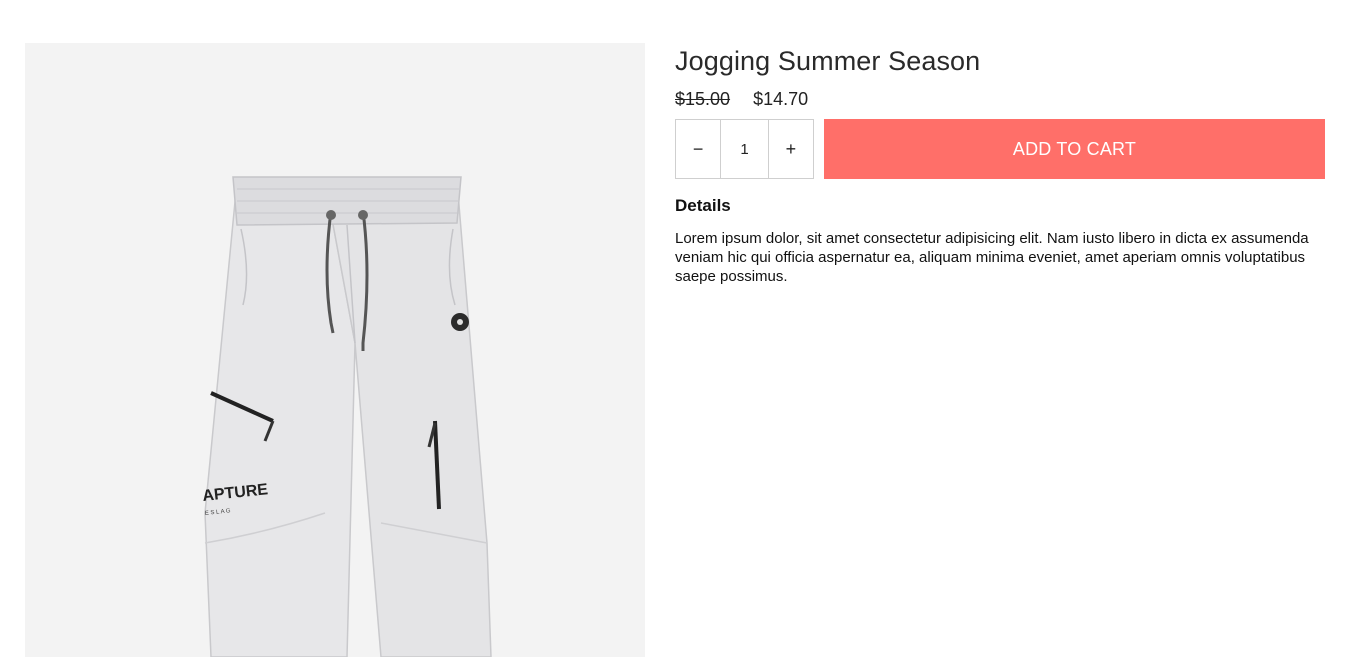 The width and height of the screenshot is (1349, 657). I want to click on details-heading: Details, so click(703, 205).